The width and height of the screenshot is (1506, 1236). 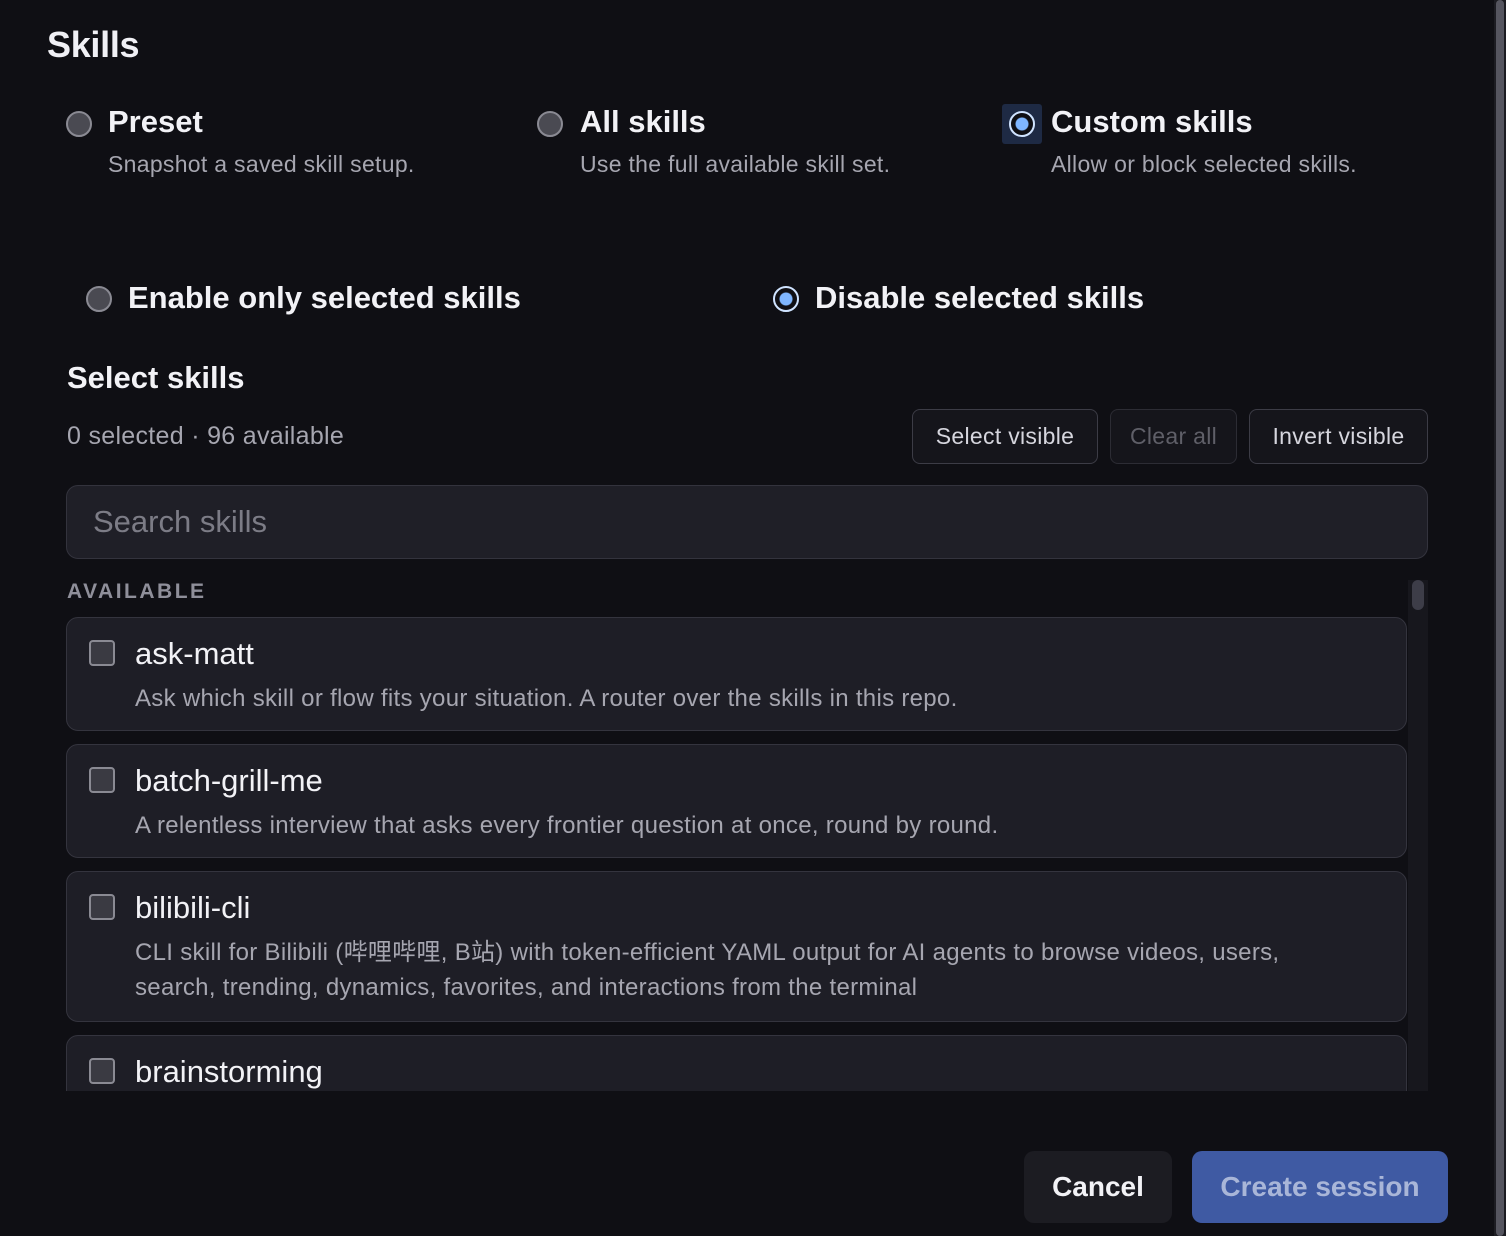 I want to click on cancel-button: Cancel, so click(x=1098, y=1187).